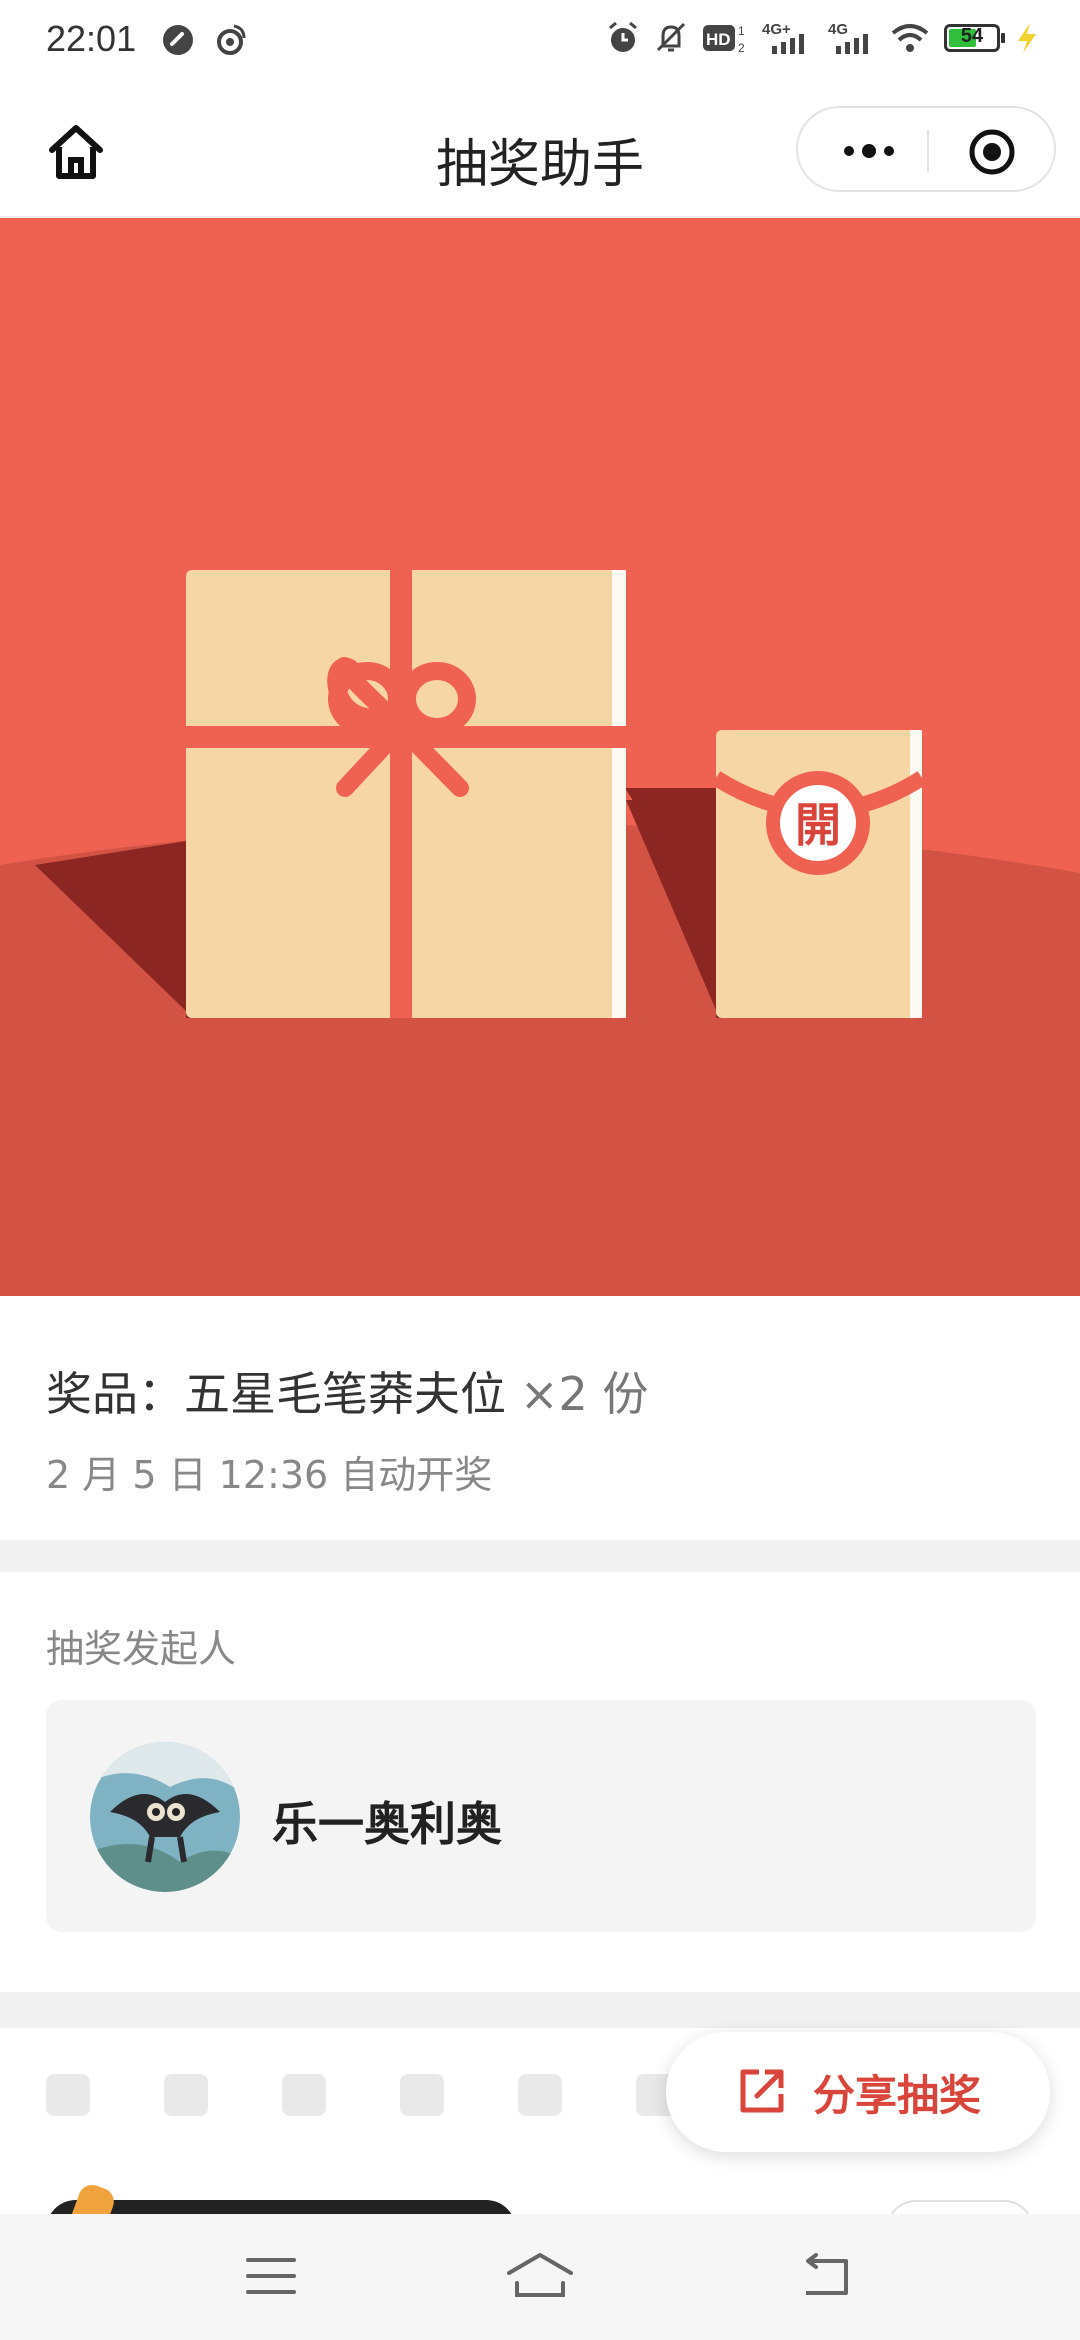 This screenshot has height=2340, width=1080. I want to click on more-icon, so click(869, 151).